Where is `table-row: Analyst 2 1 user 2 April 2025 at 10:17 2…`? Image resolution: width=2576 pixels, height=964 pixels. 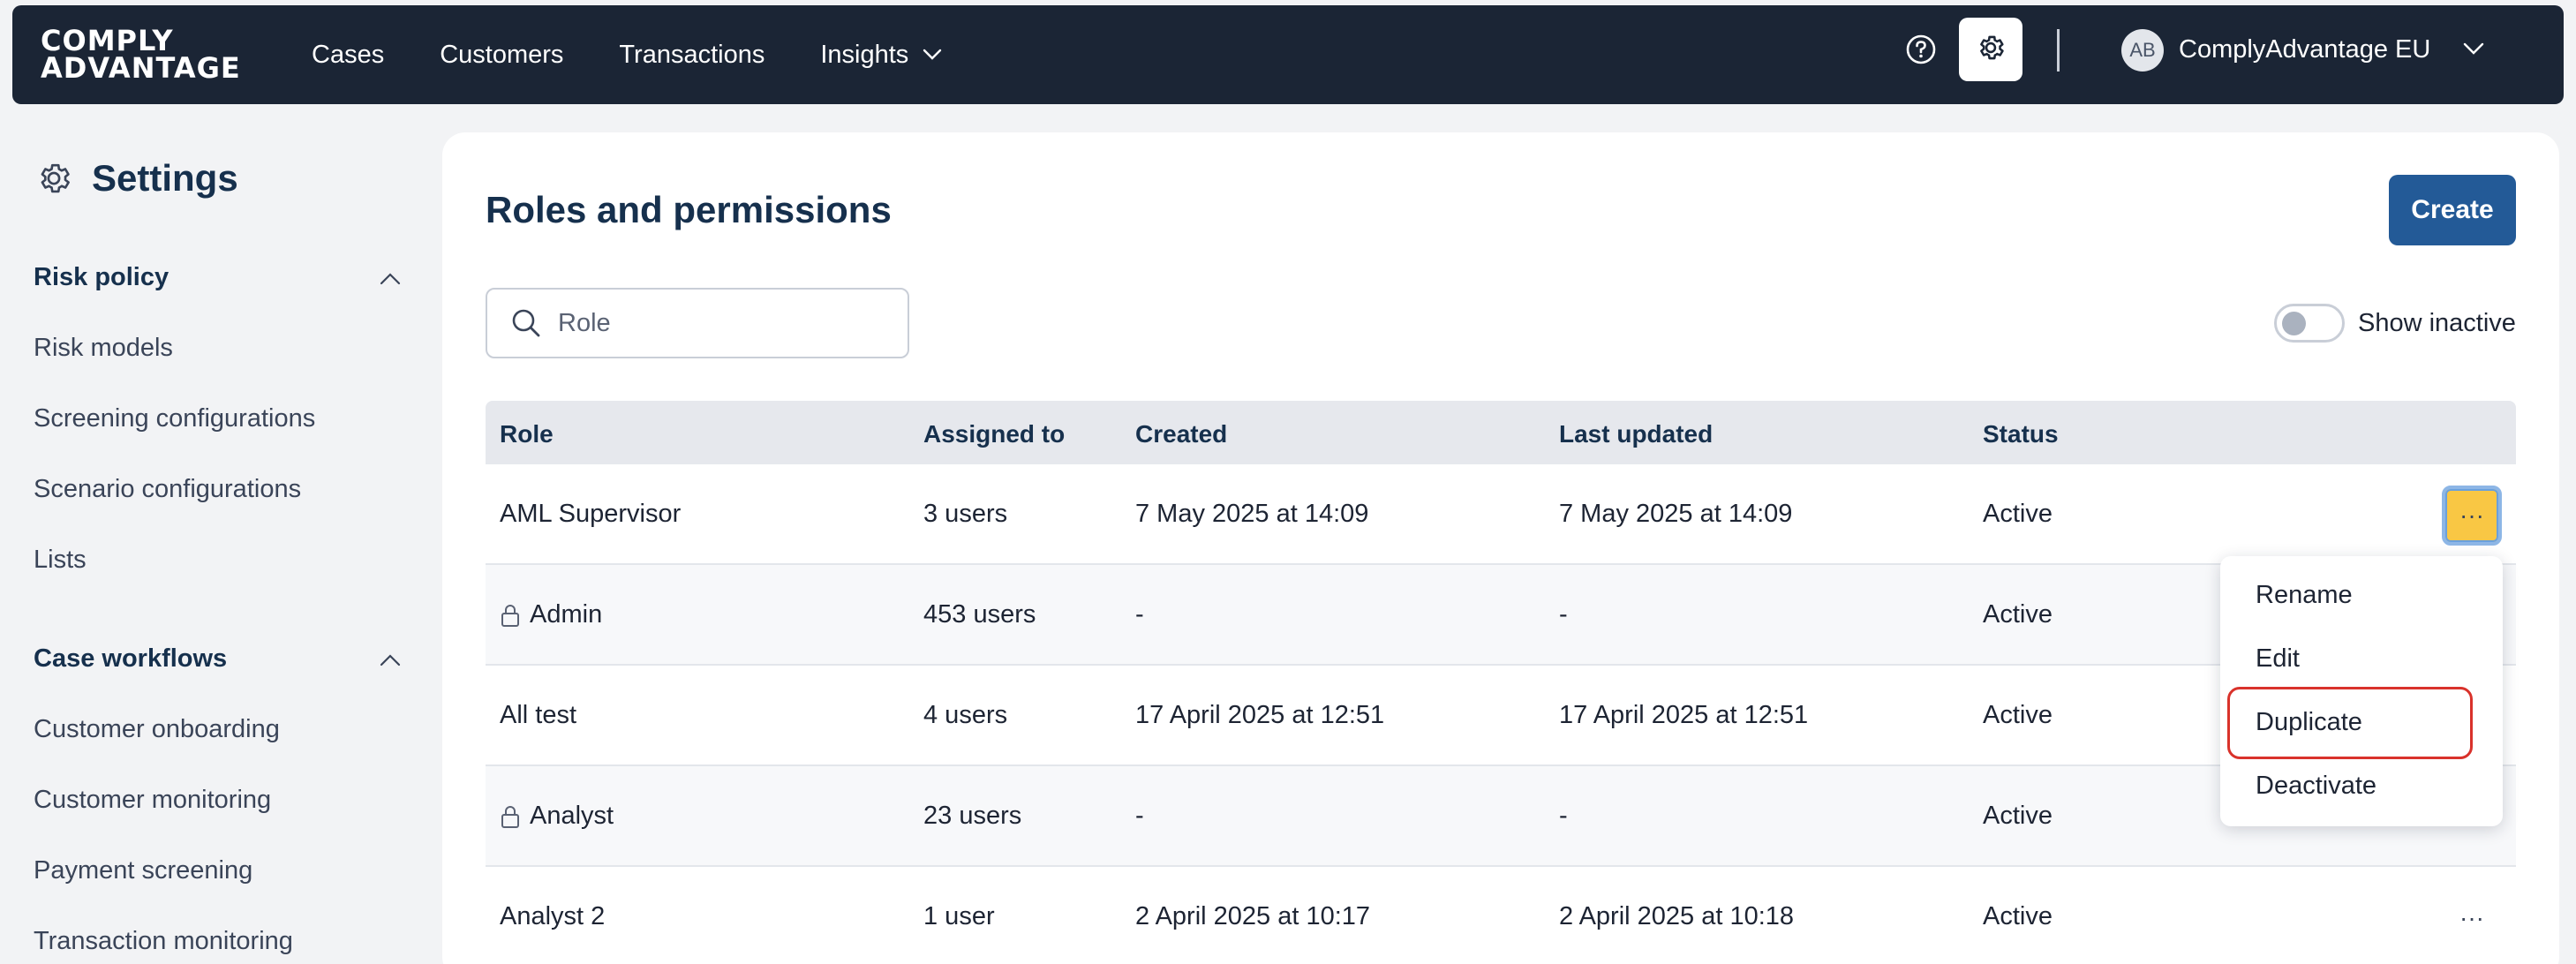 table-row: Analyst 2 1 user 2 April 2025 at 10:17 2… is located at coordinates (1501, 915).